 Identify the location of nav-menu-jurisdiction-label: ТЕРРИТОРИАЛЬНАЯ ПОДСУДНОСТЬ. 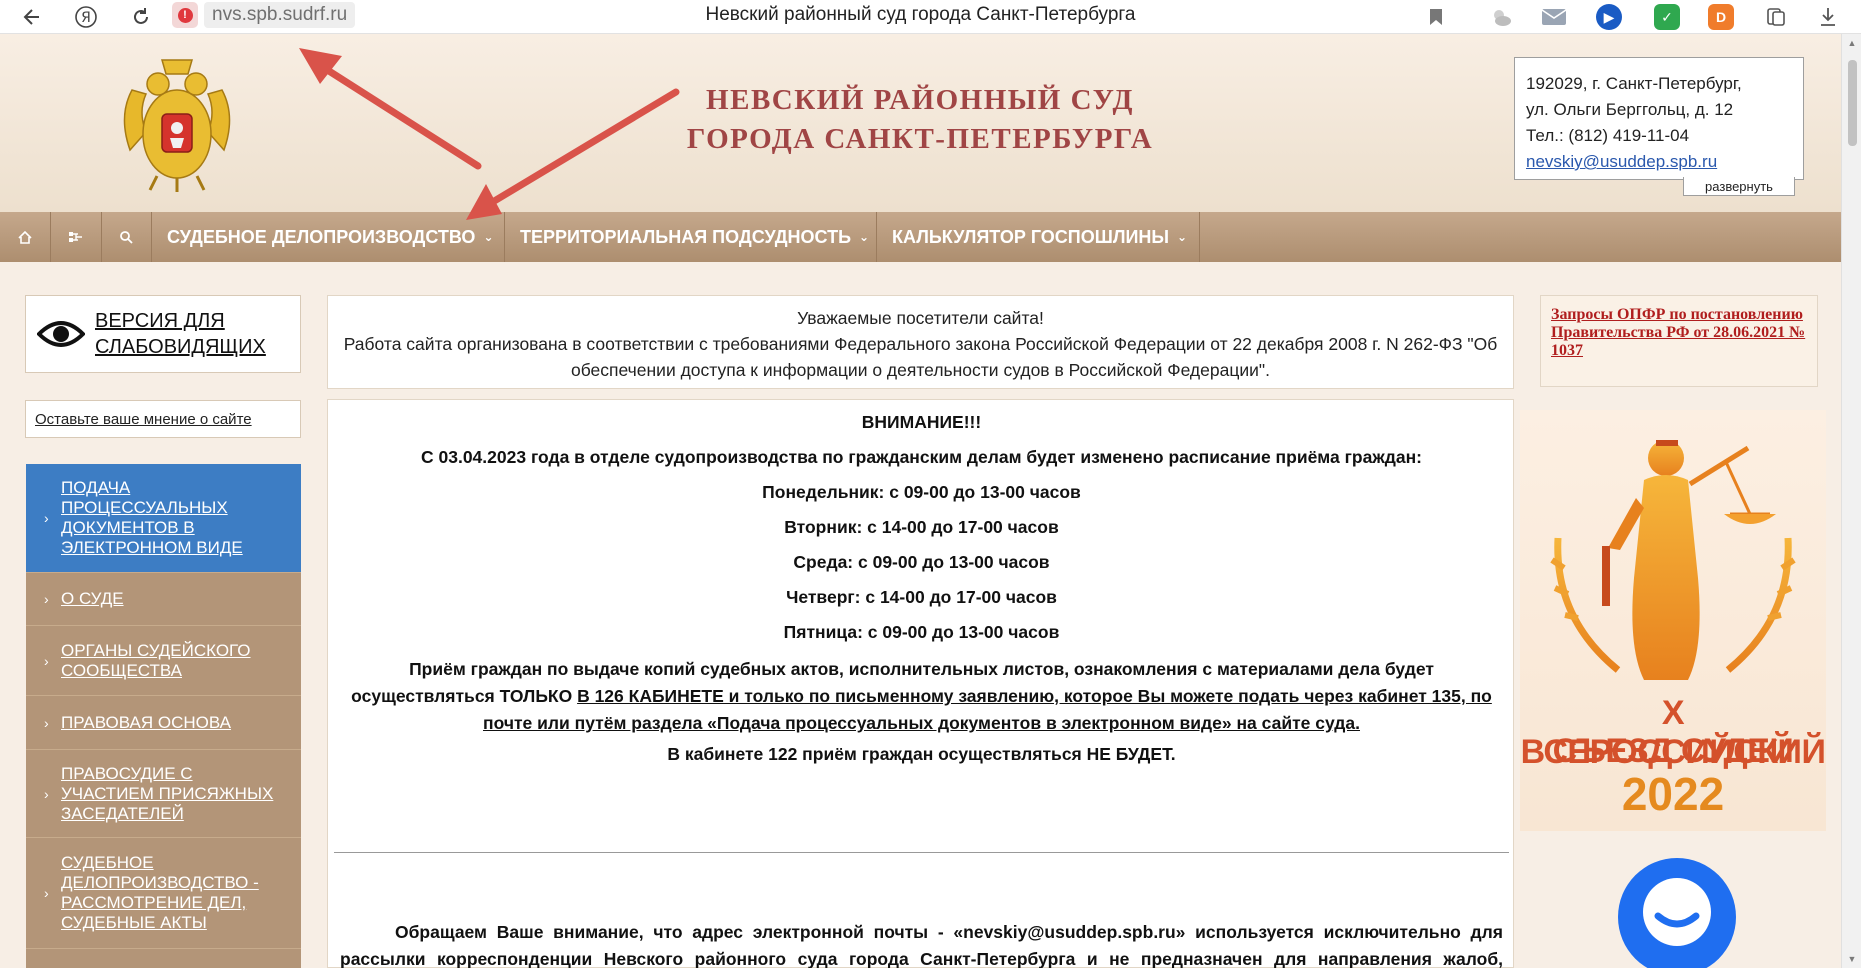
(686, 236).